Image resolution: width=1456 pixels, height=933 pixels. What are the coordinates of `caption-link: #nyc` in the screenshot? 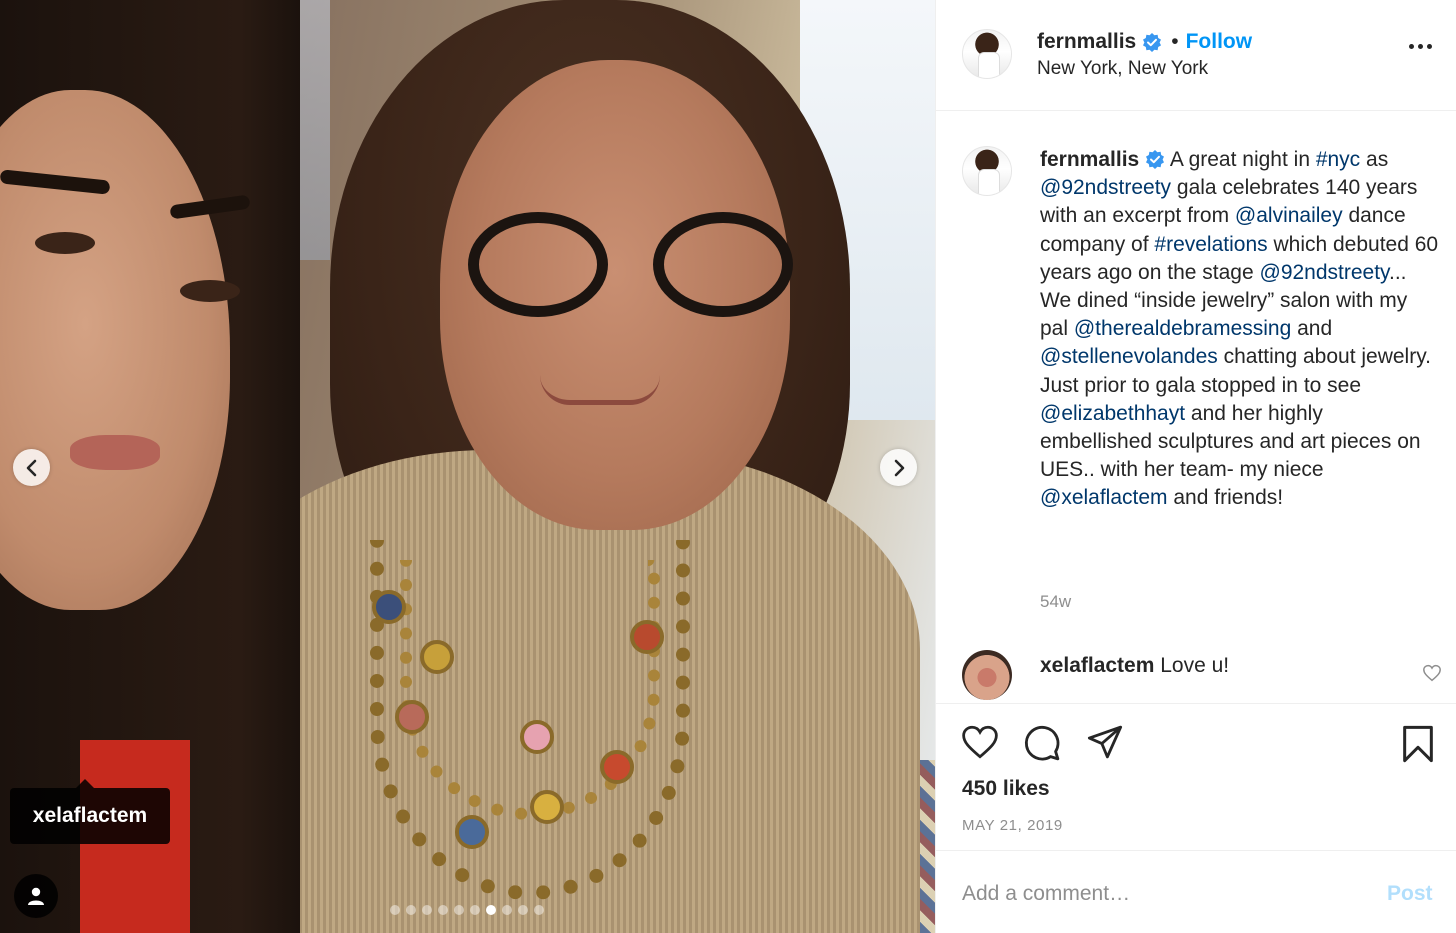 It's located at (1338, 159).